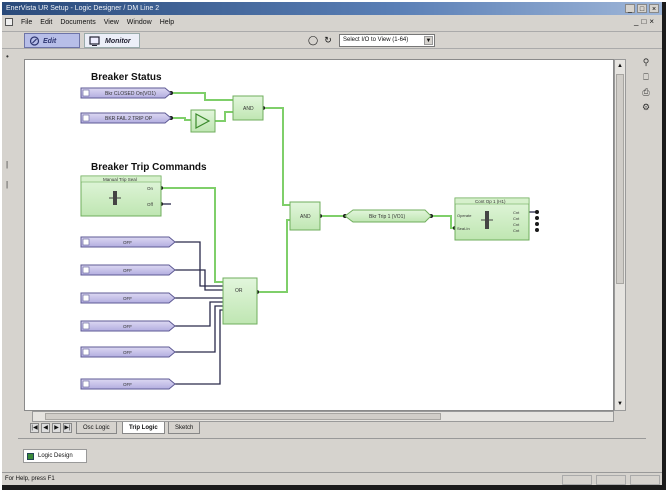 This screenshot has height=496, width=672. I want to click on tool-palette: ⚲ ⎕ ⎙ ⚙, so click(646, 84).